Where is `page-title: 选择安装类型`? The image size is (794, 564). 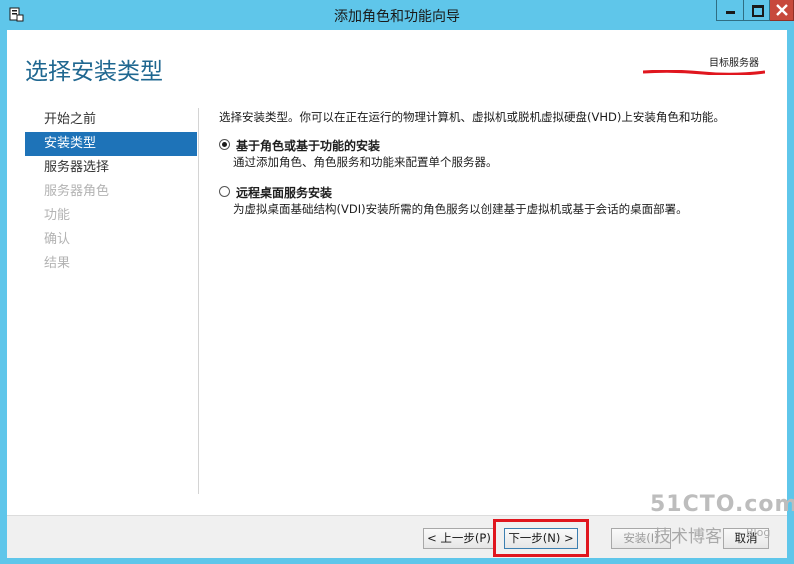
page-title: 选择安装类型 is located at coordinates (94, 72).